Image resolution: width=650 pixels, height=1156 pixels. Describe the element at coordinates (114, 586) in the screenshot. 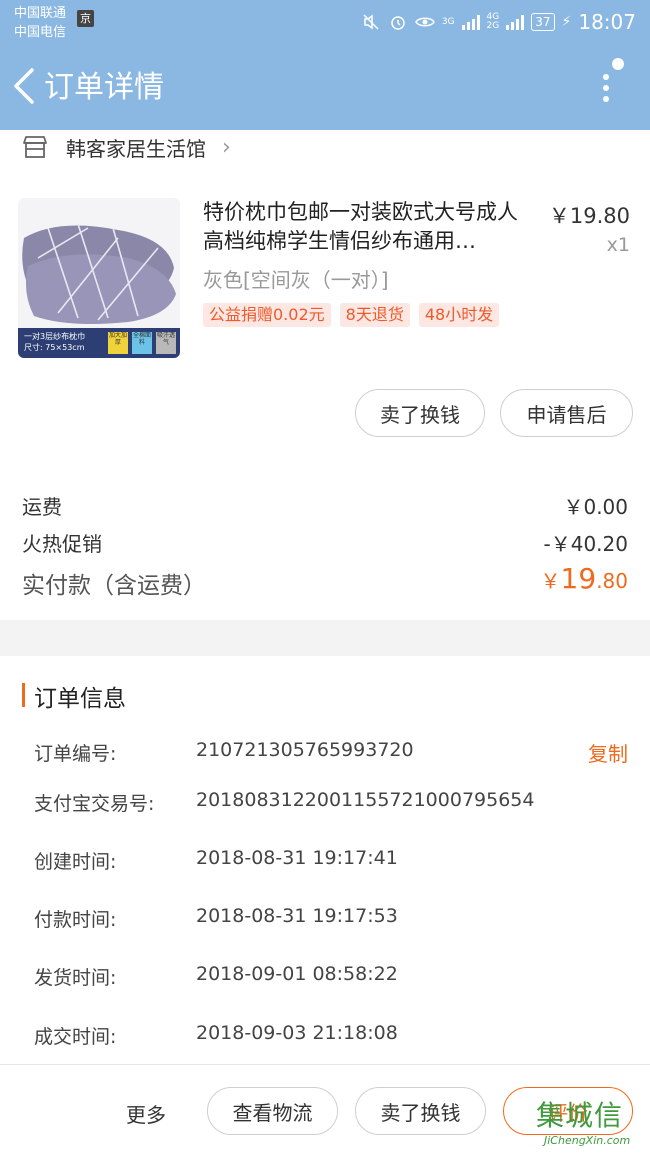

I see `total-paid-label: 实付款（含运费）` at that location.